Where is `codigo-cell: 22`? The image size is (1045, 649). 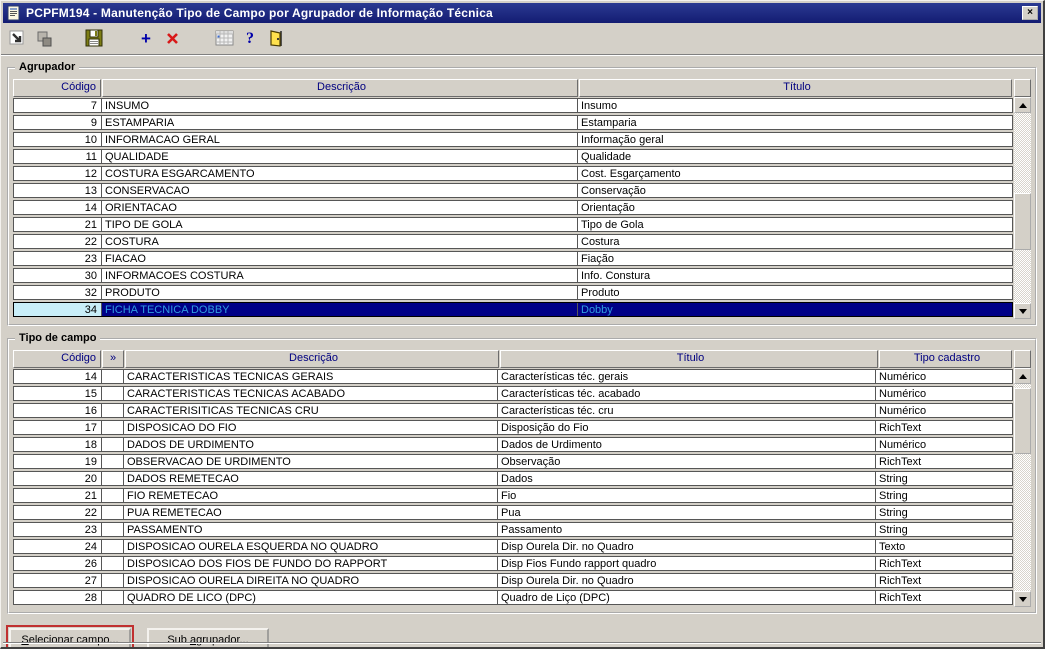
codigo-cell: 22 is located at coordinates (58, 241).